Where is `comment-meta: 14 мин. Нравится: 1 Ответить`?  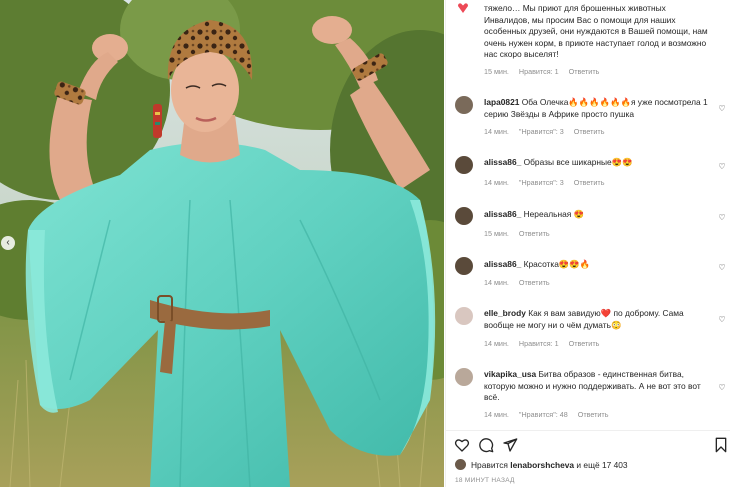 comment-meta: 14 мин. Нравится: 1 Ответить is located at coordinates (546, 343).